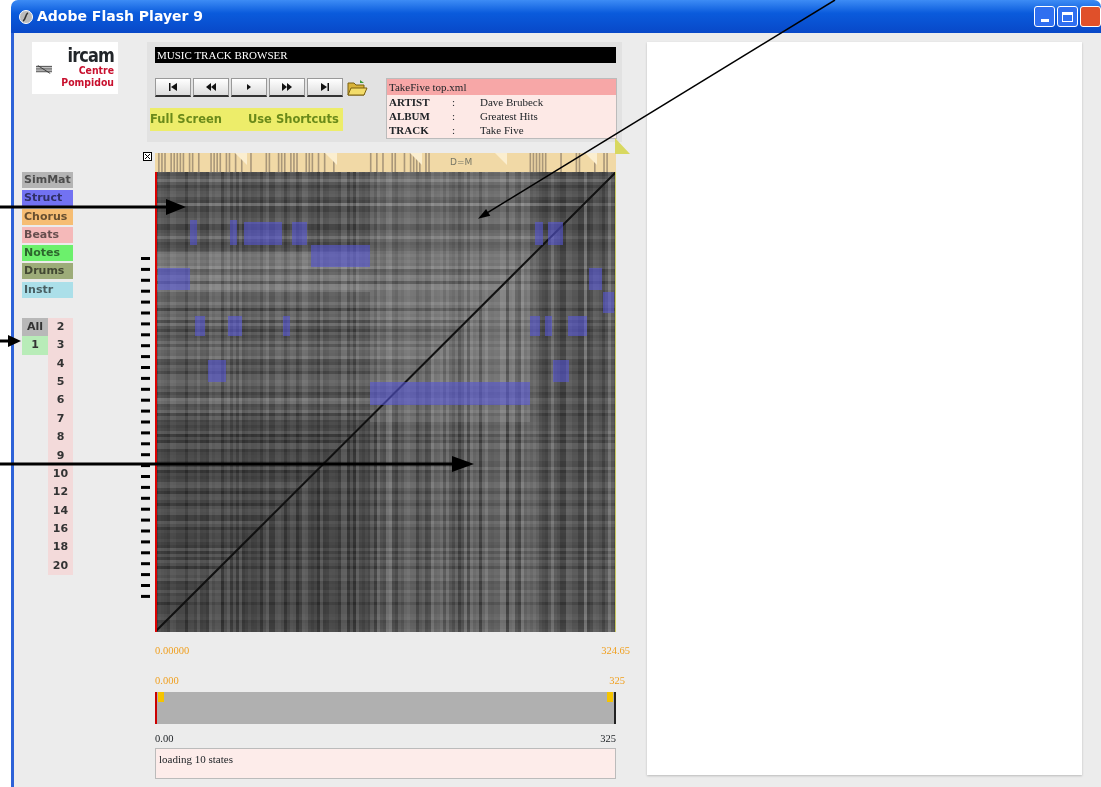 Image resolution: width=1101 pixels, height=787 pixels. Describe the element at coordinates (357, 87) in the screenshot. I see `open-folder-icon` at that location.